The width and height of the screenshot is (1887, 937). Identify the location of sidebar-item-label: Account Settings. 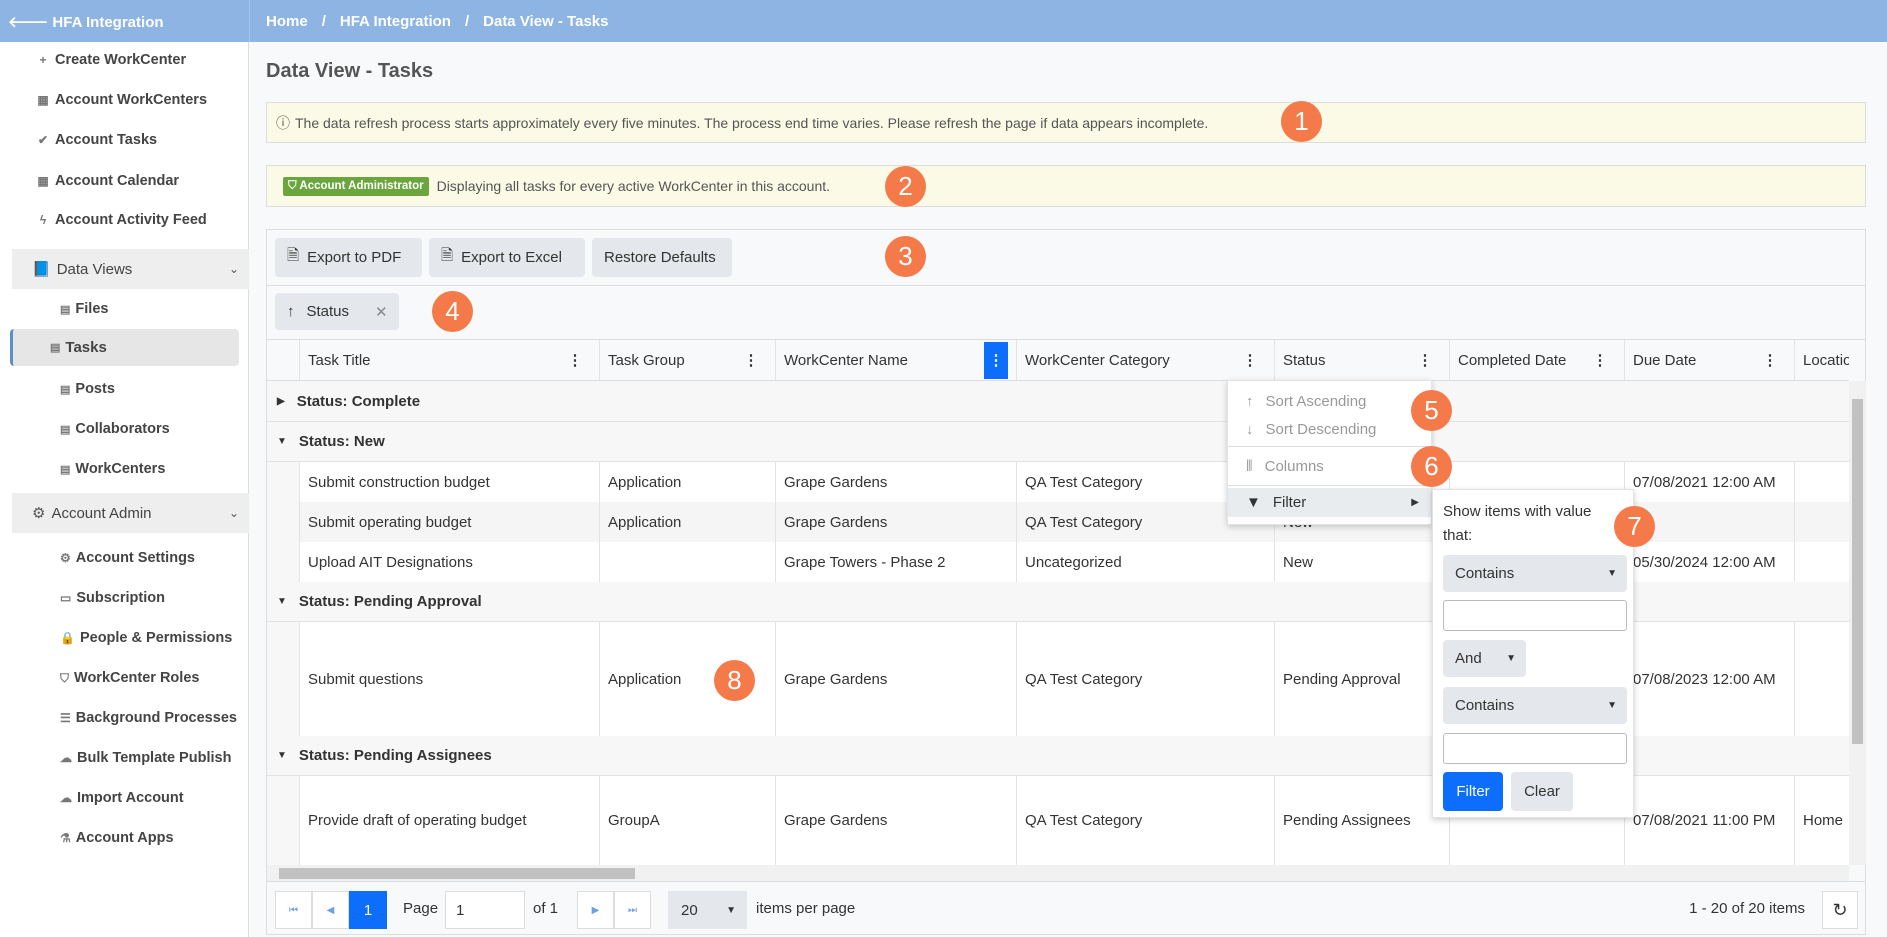
(135, 558).